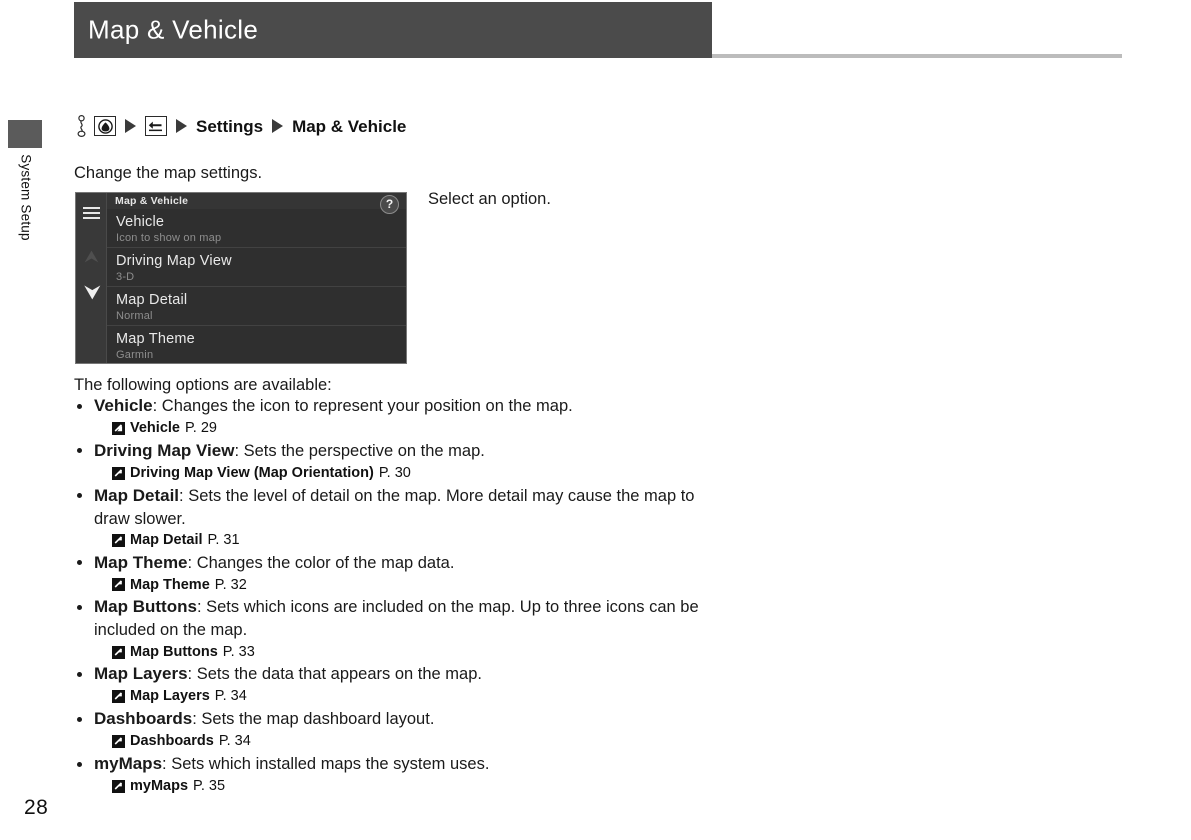  I want to click on device-list-item-title: Vehicle, so click(140, 222).